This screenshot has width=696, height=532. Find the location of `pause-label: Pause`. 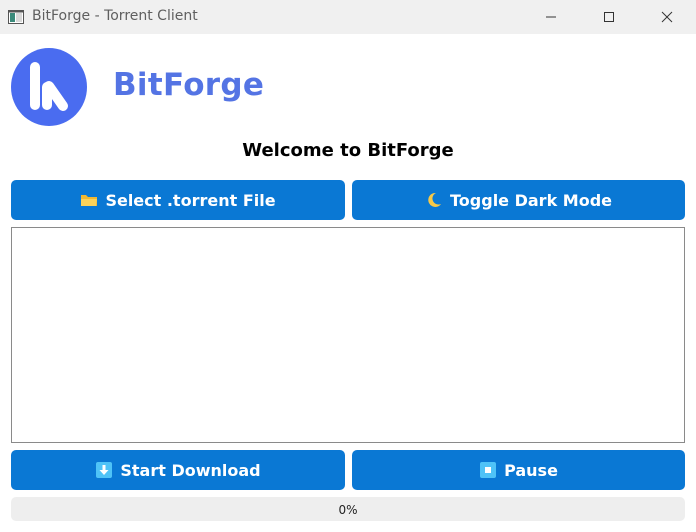

pause-label: Pause is located at coordinates (531, 470).